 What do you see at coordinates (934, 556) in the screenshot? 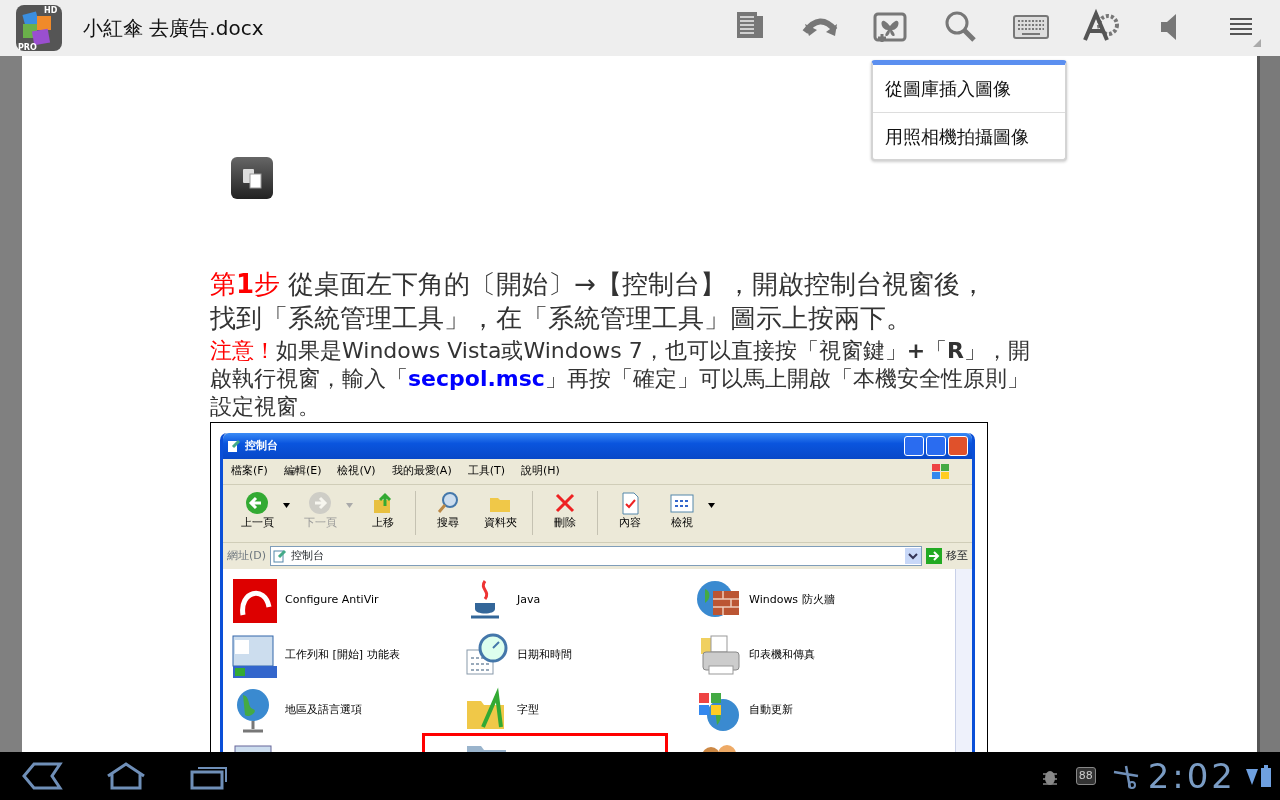
I see `go-arrow-icon` at bounding box center [934, 556].